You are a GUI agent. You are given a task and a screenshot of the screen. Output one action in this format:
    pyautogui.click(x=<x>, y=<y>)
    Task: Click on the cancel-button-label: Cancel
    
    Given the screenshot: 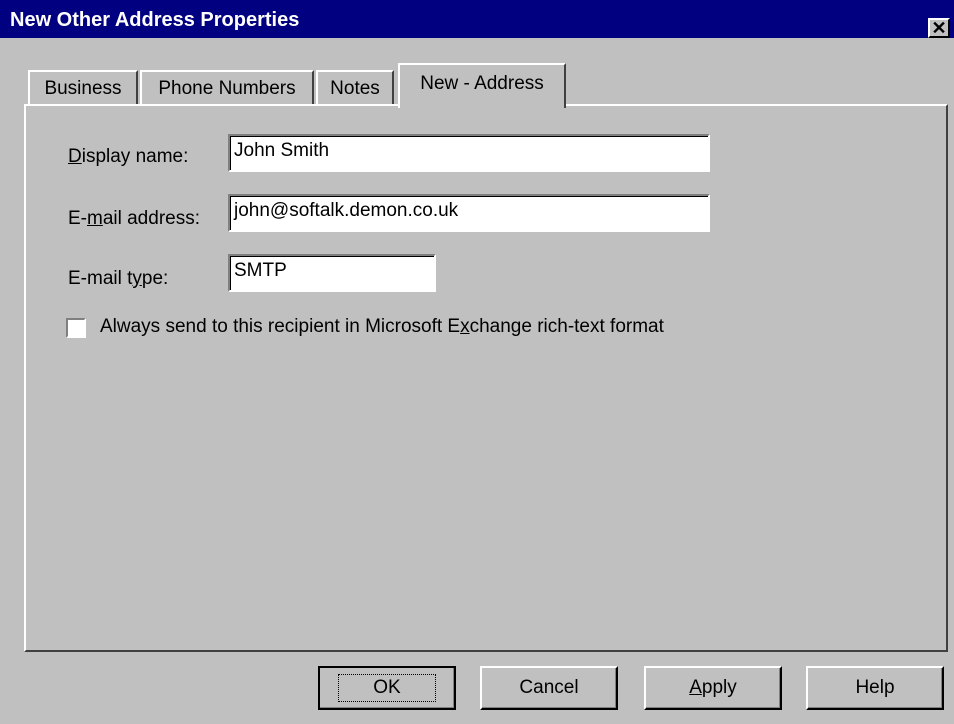 What is the action you would take?
    pyautogui.click(x=549, y=687)
    